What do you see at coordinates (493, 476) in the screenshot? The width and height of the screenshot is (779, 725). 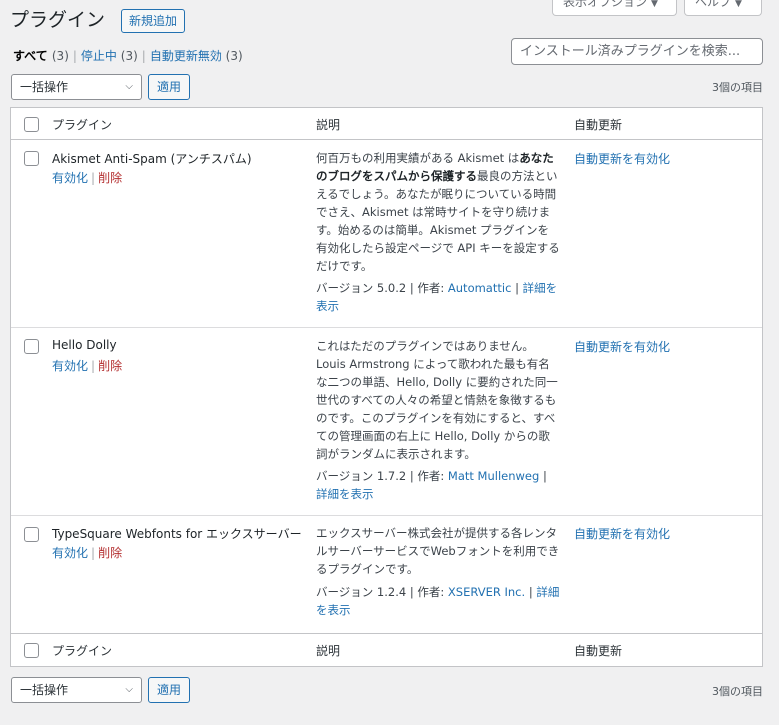 I see `author-link: Matt Mullenweg` at bounding box center [493, 476].